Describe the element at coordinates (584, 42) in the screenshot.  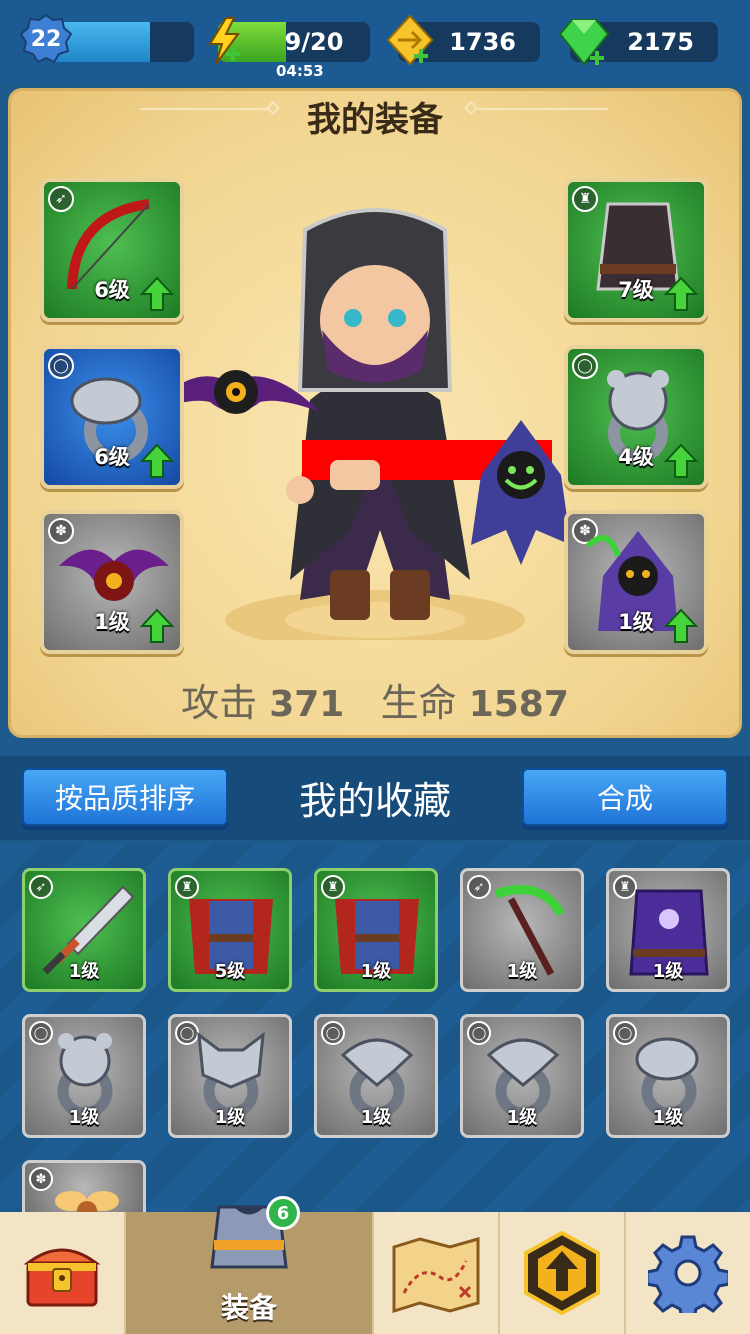
I see `gem-icon` at that location.